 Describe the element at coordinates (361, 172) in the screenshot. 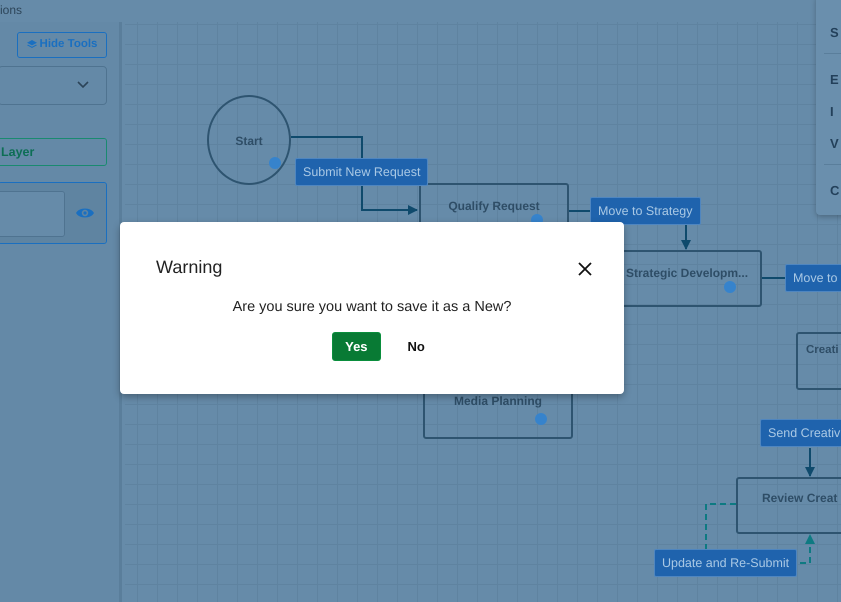

I see `transition-label: Submit New Request` at that location.